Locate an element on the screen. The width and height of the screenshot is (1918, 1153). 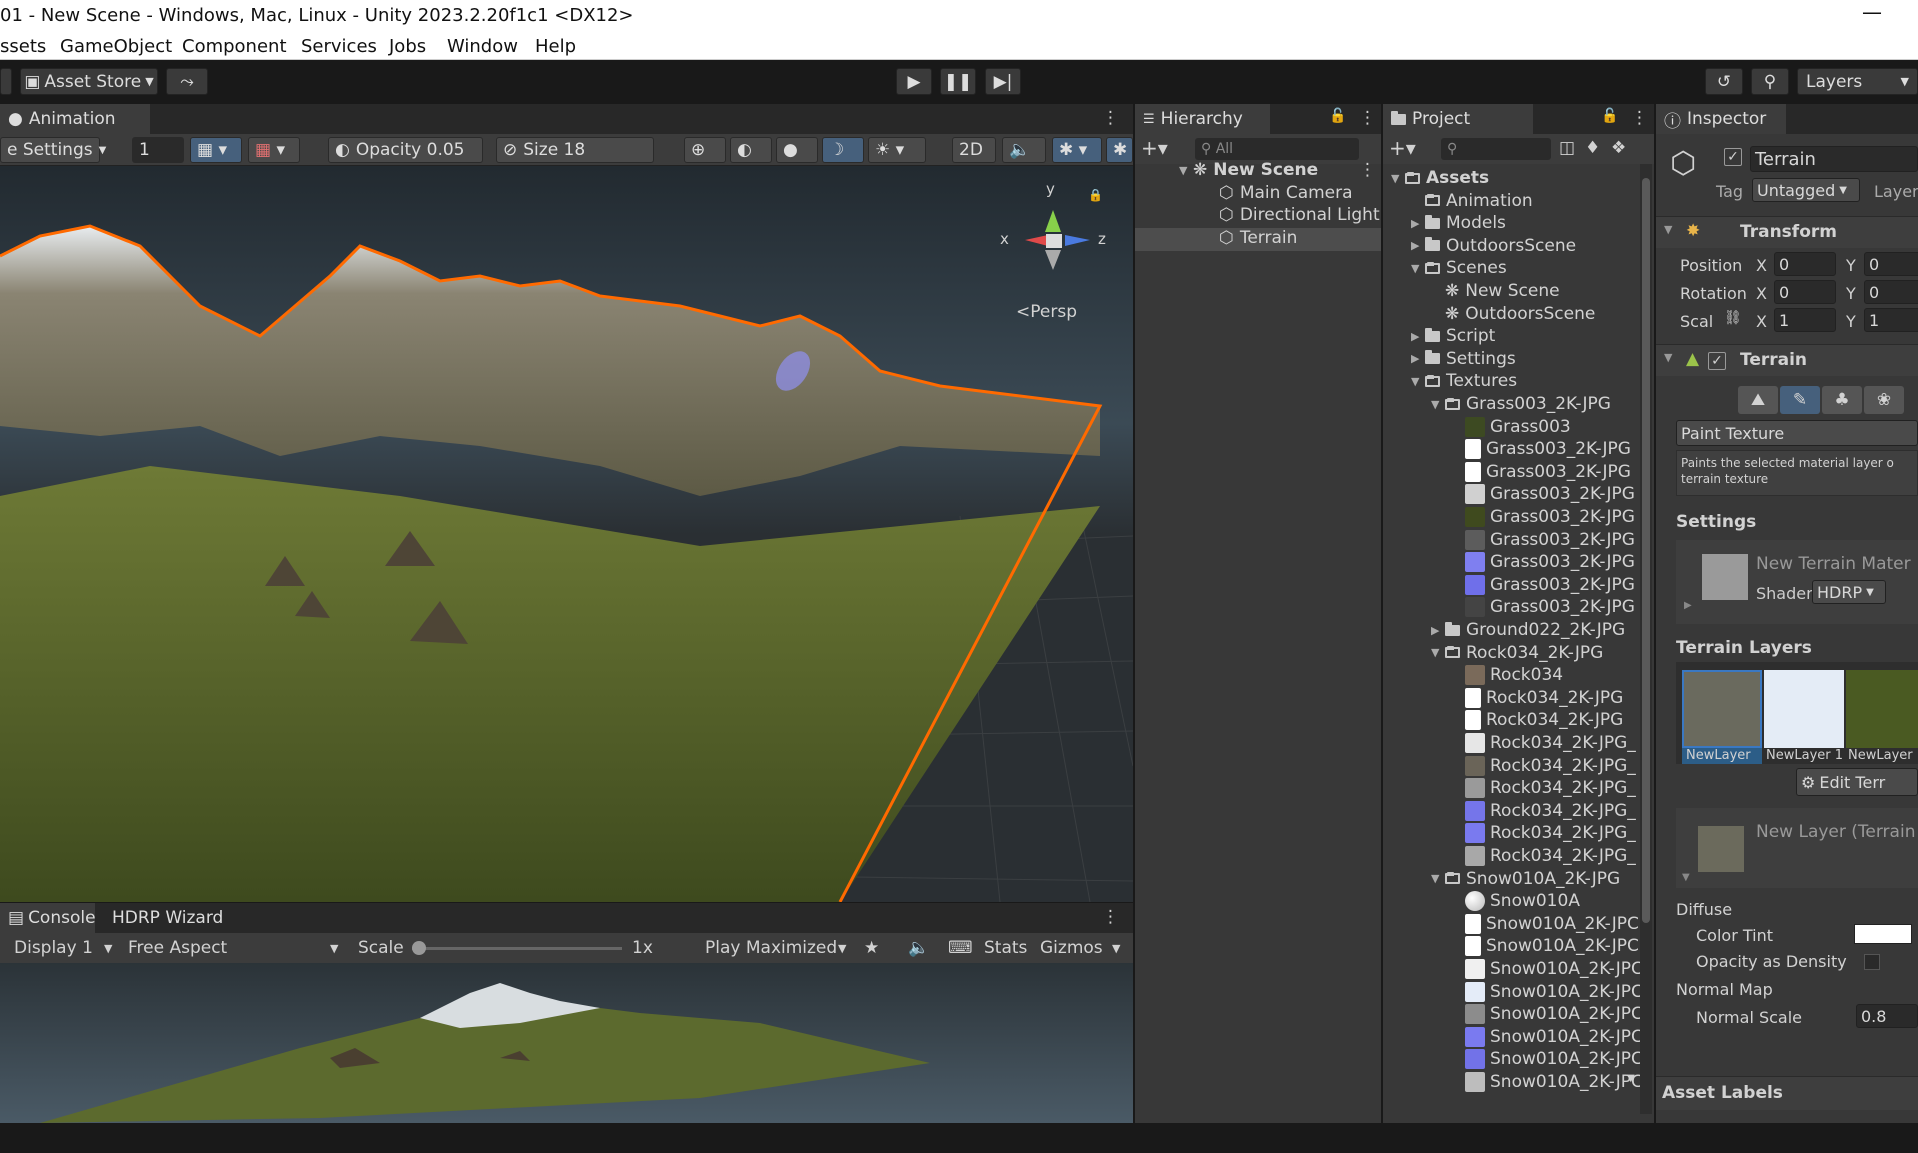
terrain-layer-grass is located at coordinates (1882, 709).